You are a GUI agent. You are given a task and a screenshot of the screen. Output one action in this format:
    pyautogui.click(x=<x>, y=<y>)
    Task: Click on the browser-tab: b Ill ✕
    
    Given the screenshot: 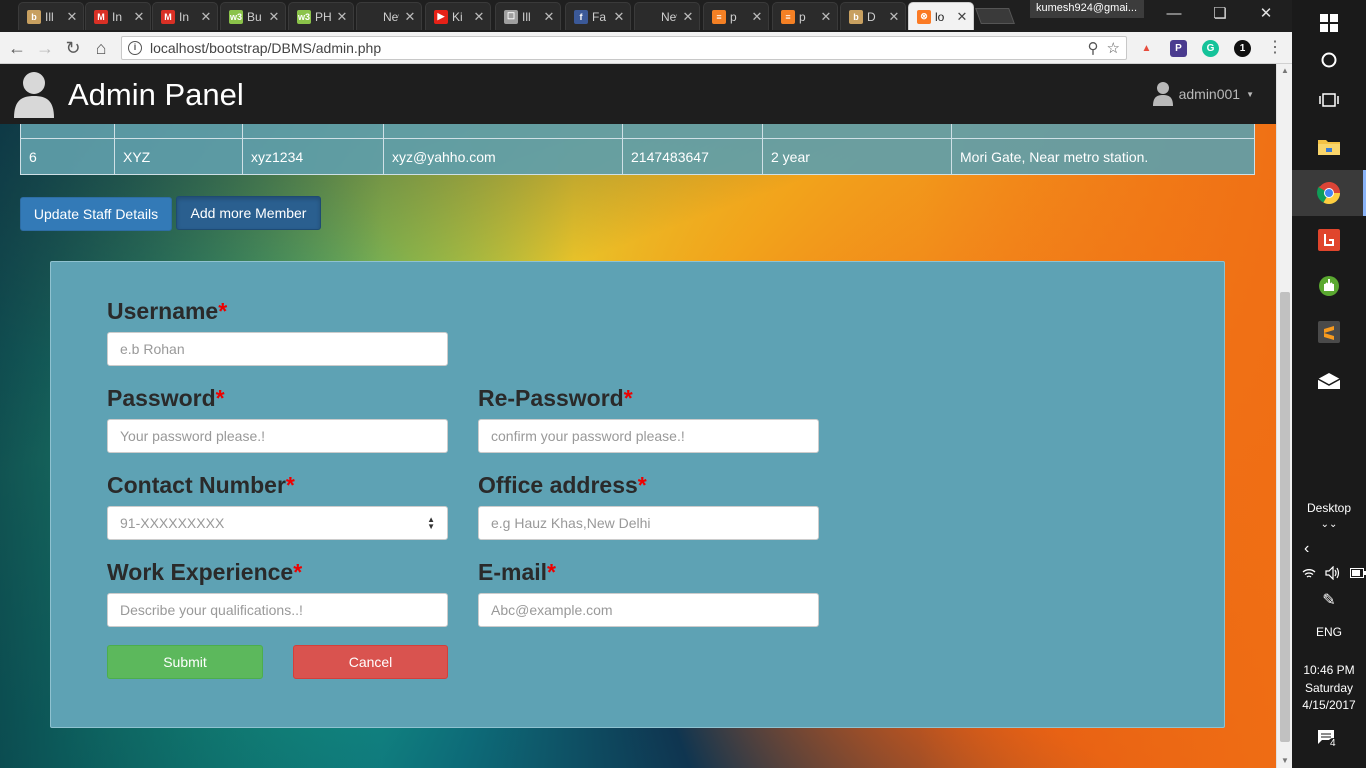 What is the action you would take?
    pyautogui.click(x=51, y=16)
    